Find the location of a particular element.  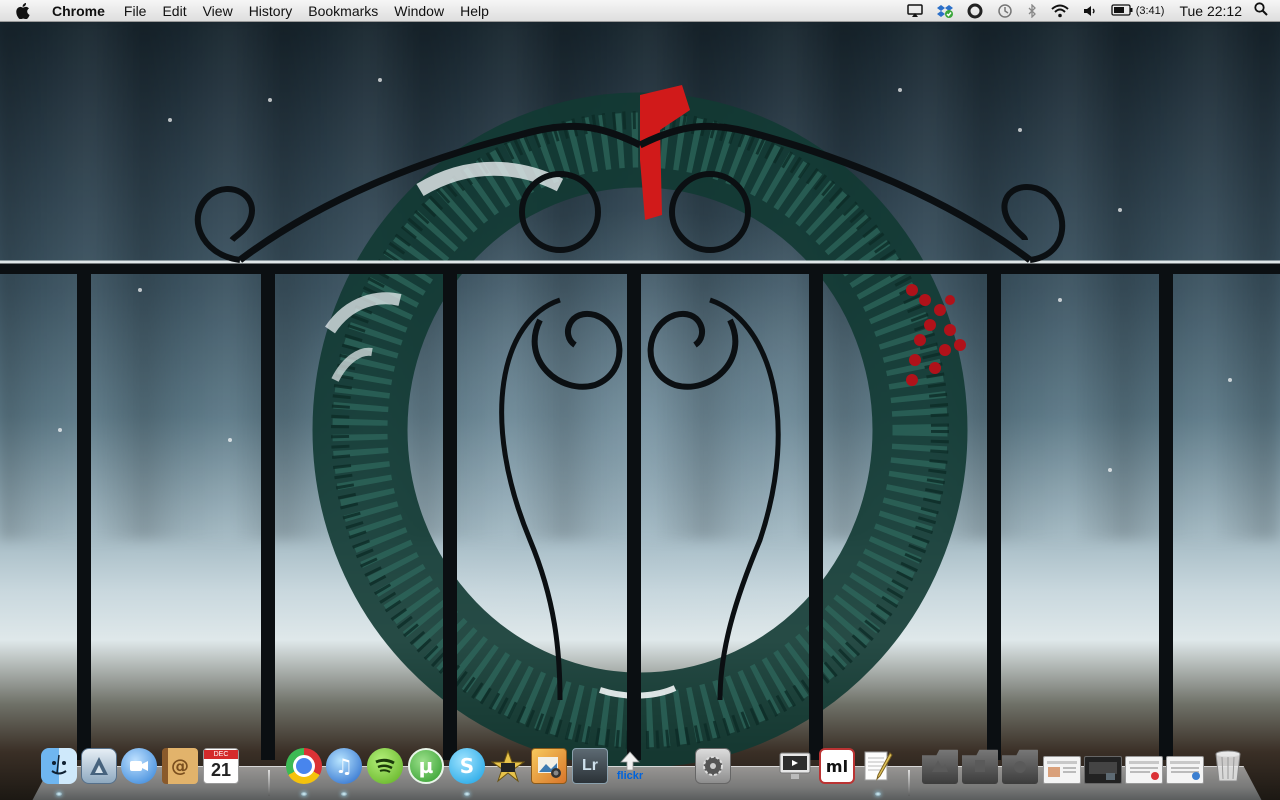

menu-file: File is located at coordinates (135, 11).